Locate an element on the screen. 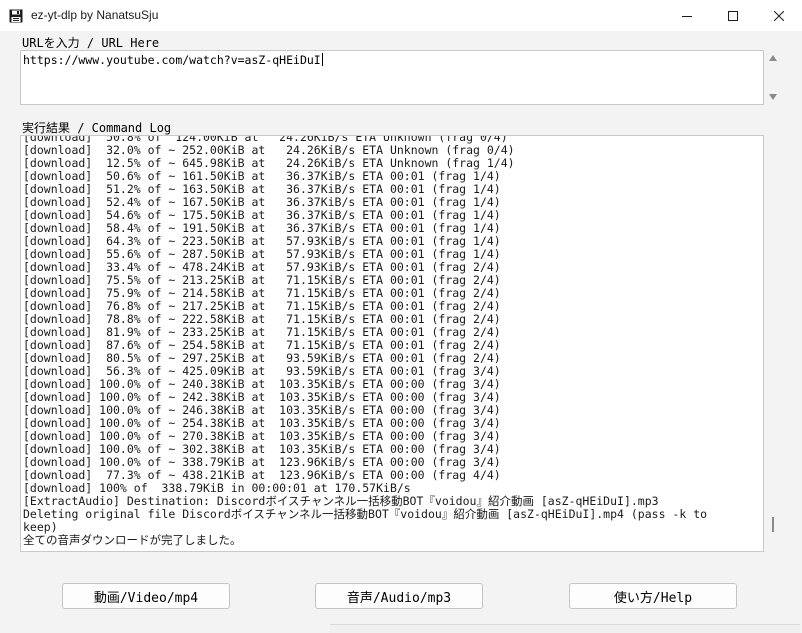 The image size is (802, 633). log-scroll-thumb is located at coordinates (773, 524).